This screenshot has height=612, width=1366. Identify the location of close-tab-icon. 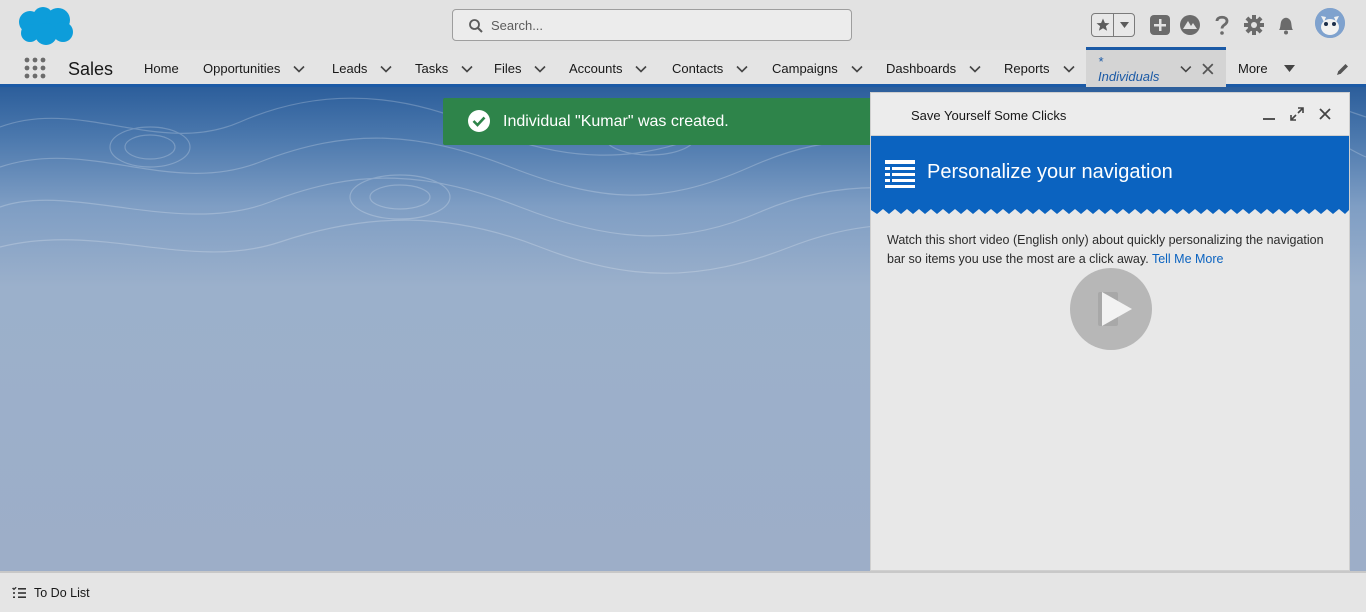
(1208, 68).